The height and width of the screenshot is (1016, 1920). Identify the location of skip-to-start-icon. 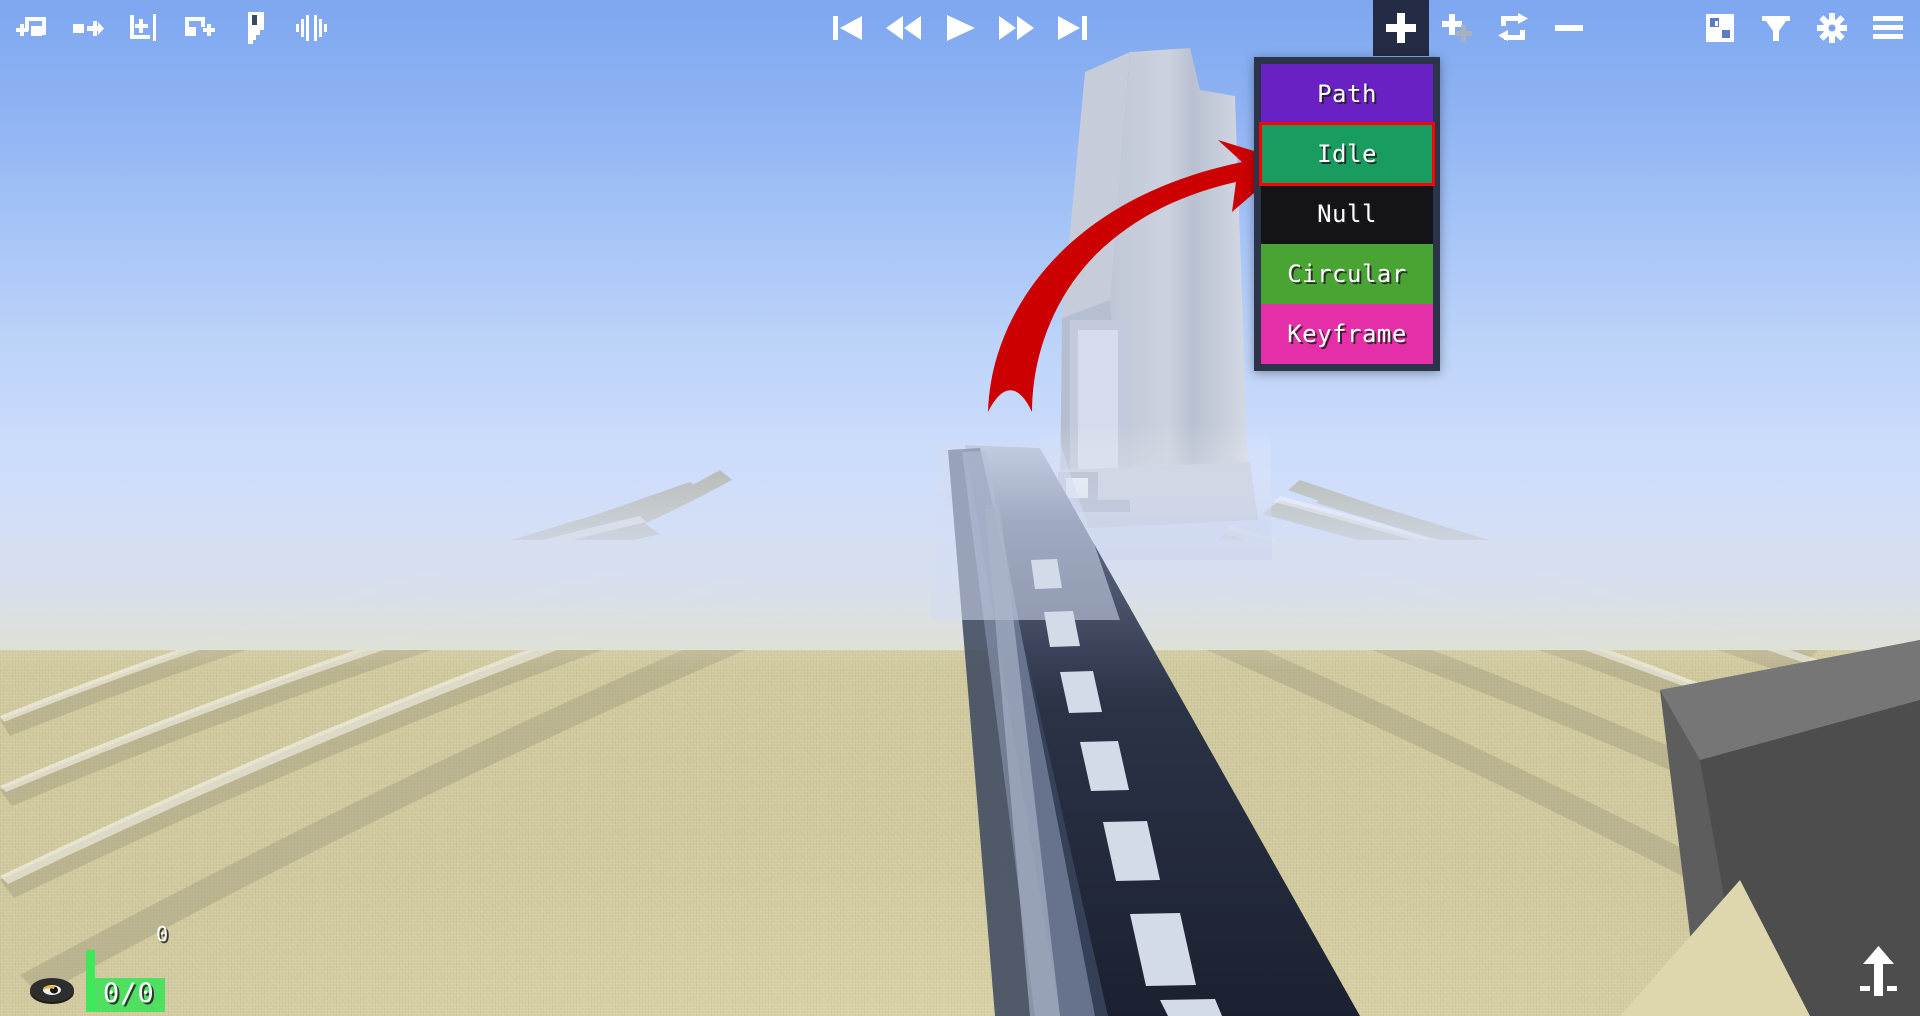
(847, 28).